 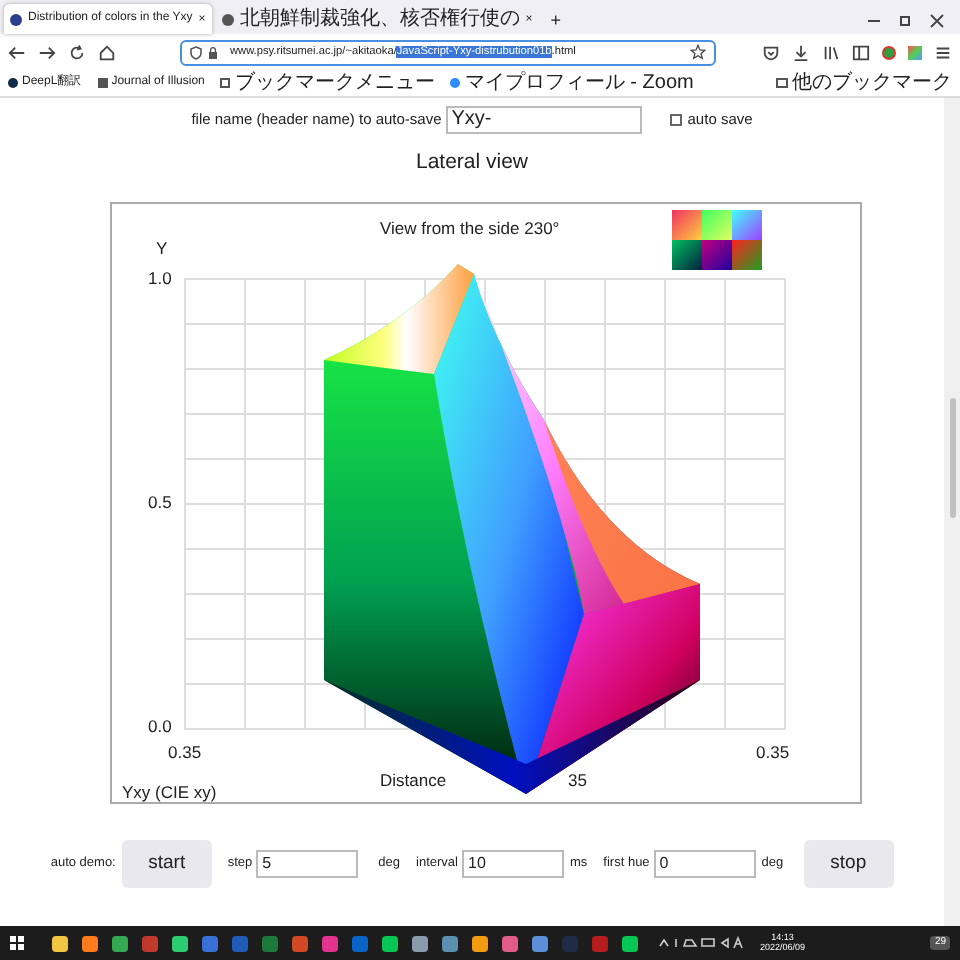 What do you see at coordinates (572, 83) in the screenshot?
I see `bookmark-item: マイプロフィール - Zoom` at bounding box center [572, 83].